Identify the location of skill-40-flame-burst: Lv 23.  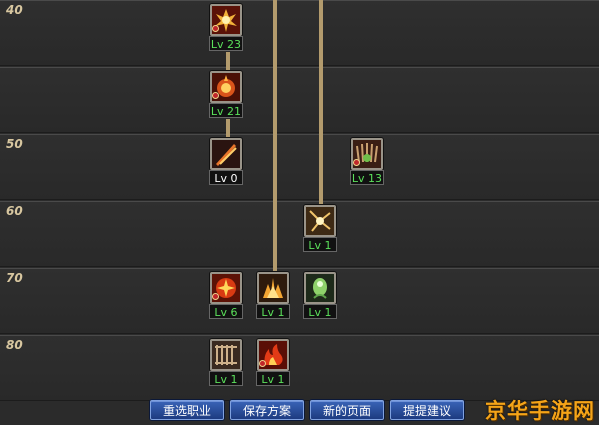
(226, 29).